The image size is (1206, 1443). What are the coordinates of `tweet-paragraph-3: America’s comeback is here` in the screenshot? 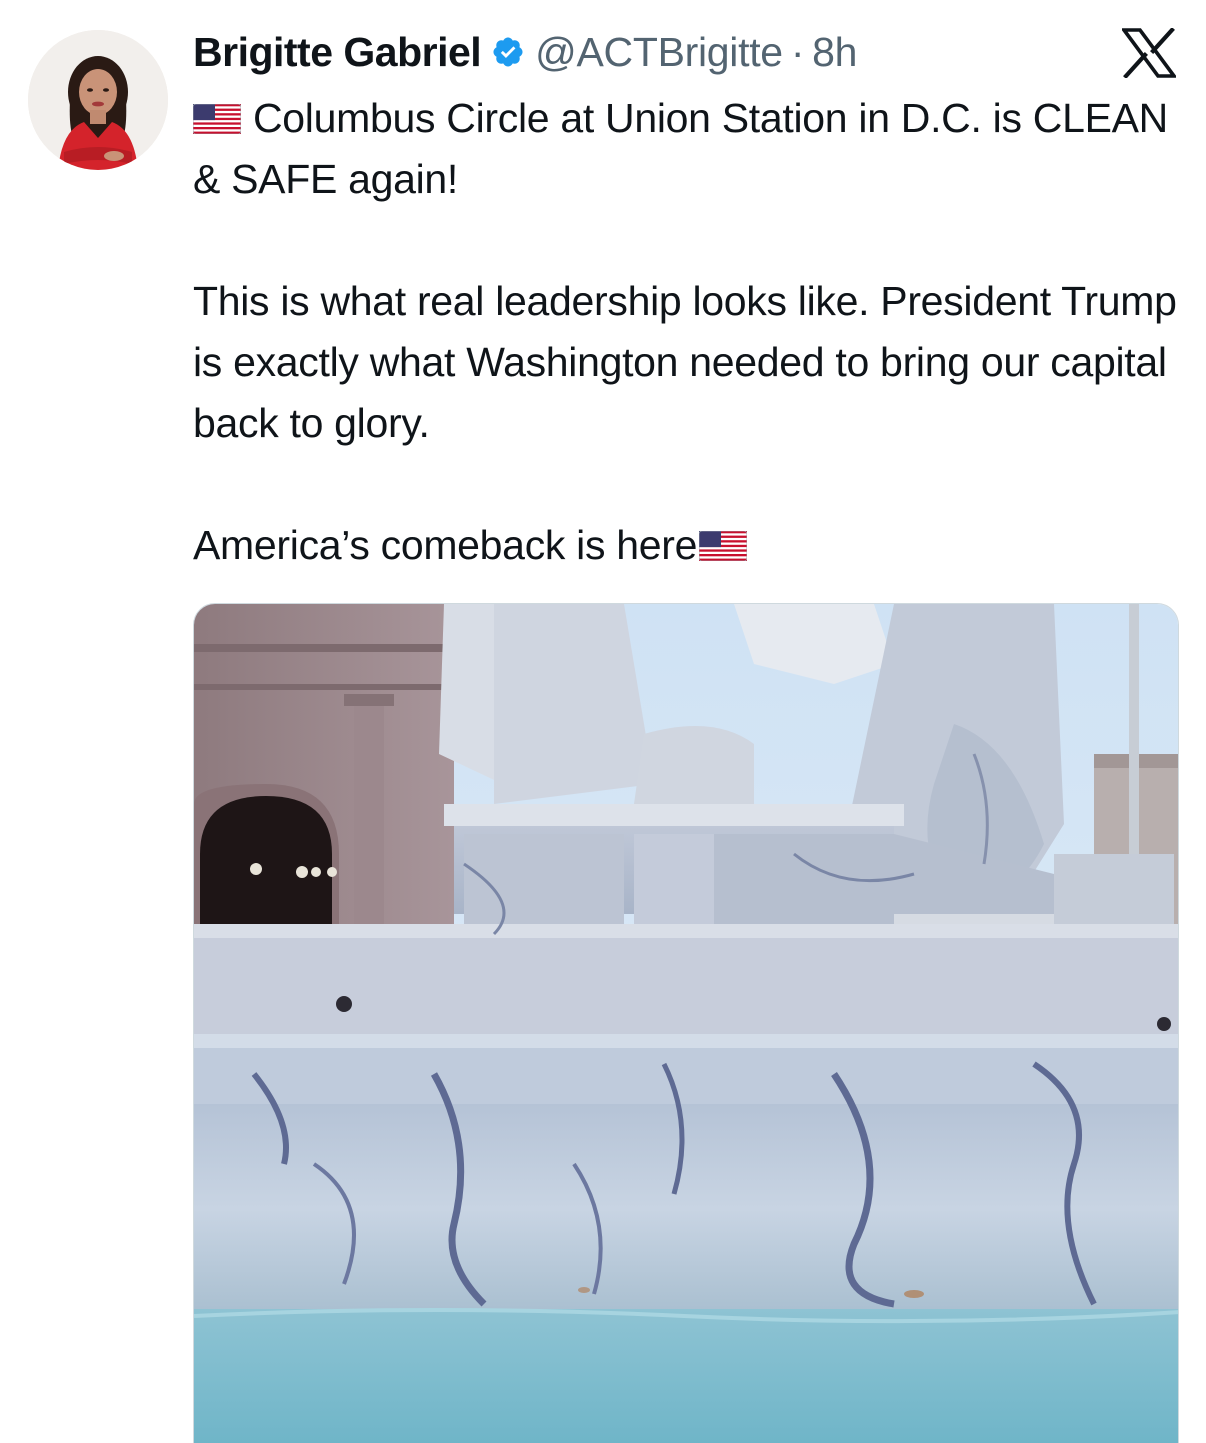 It's located at (688, 545).